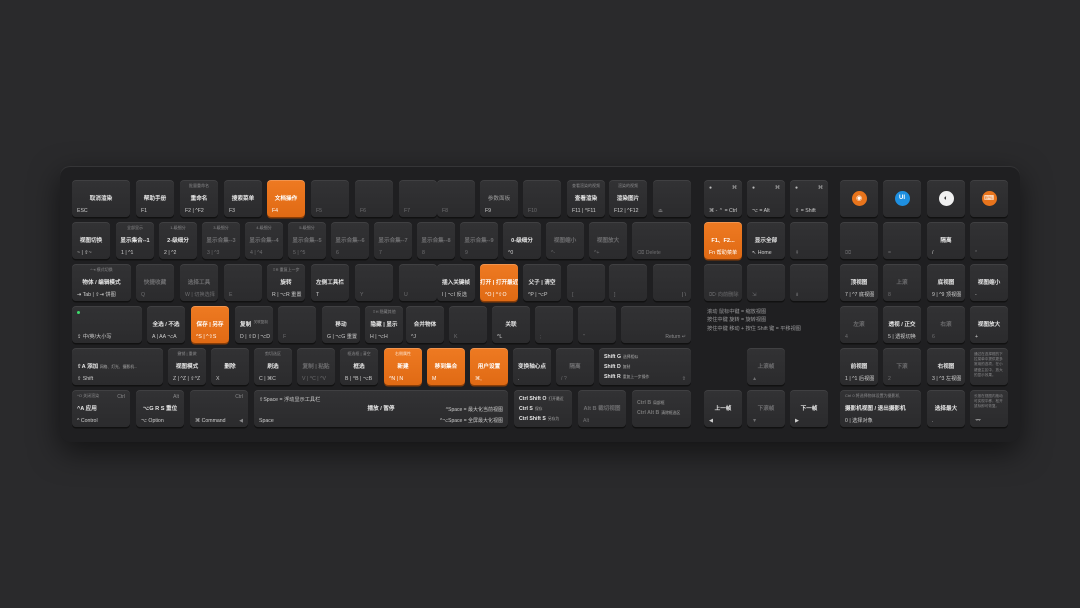 The height and width of the screenshot is (608, 1080). I want to click on key-comma: 用户设置 ⌘,, so click(489, 366).